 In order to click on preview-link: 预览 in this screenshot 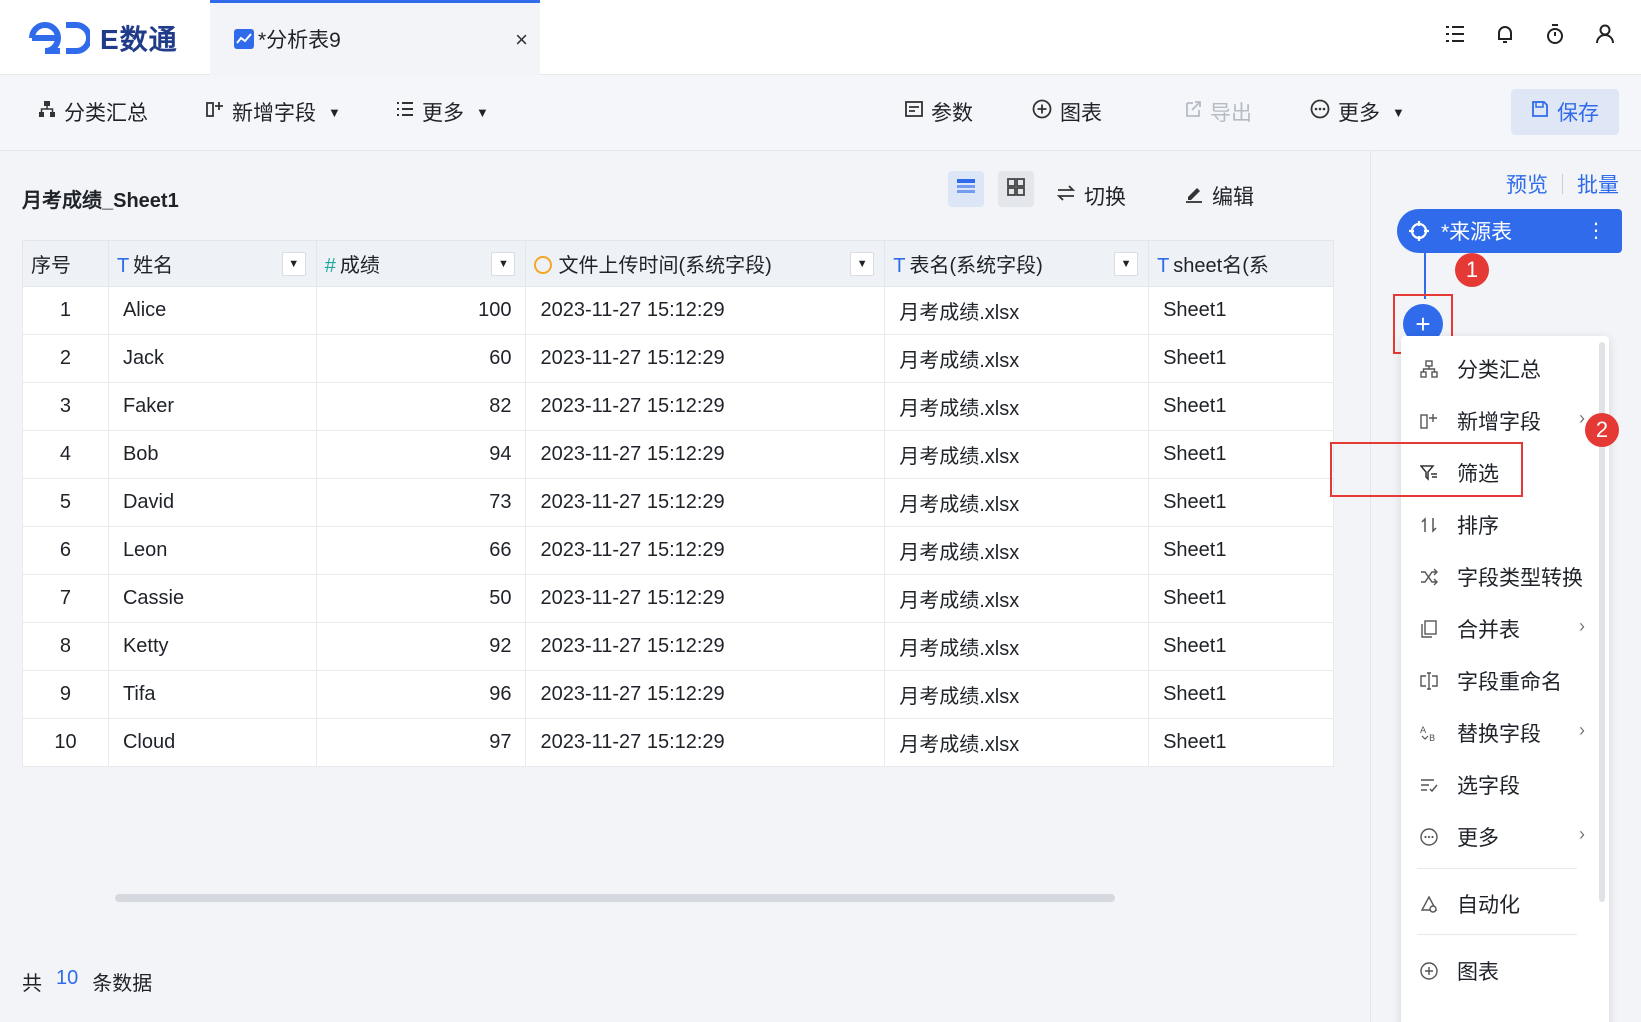, I will do `click(1527, 184)`.